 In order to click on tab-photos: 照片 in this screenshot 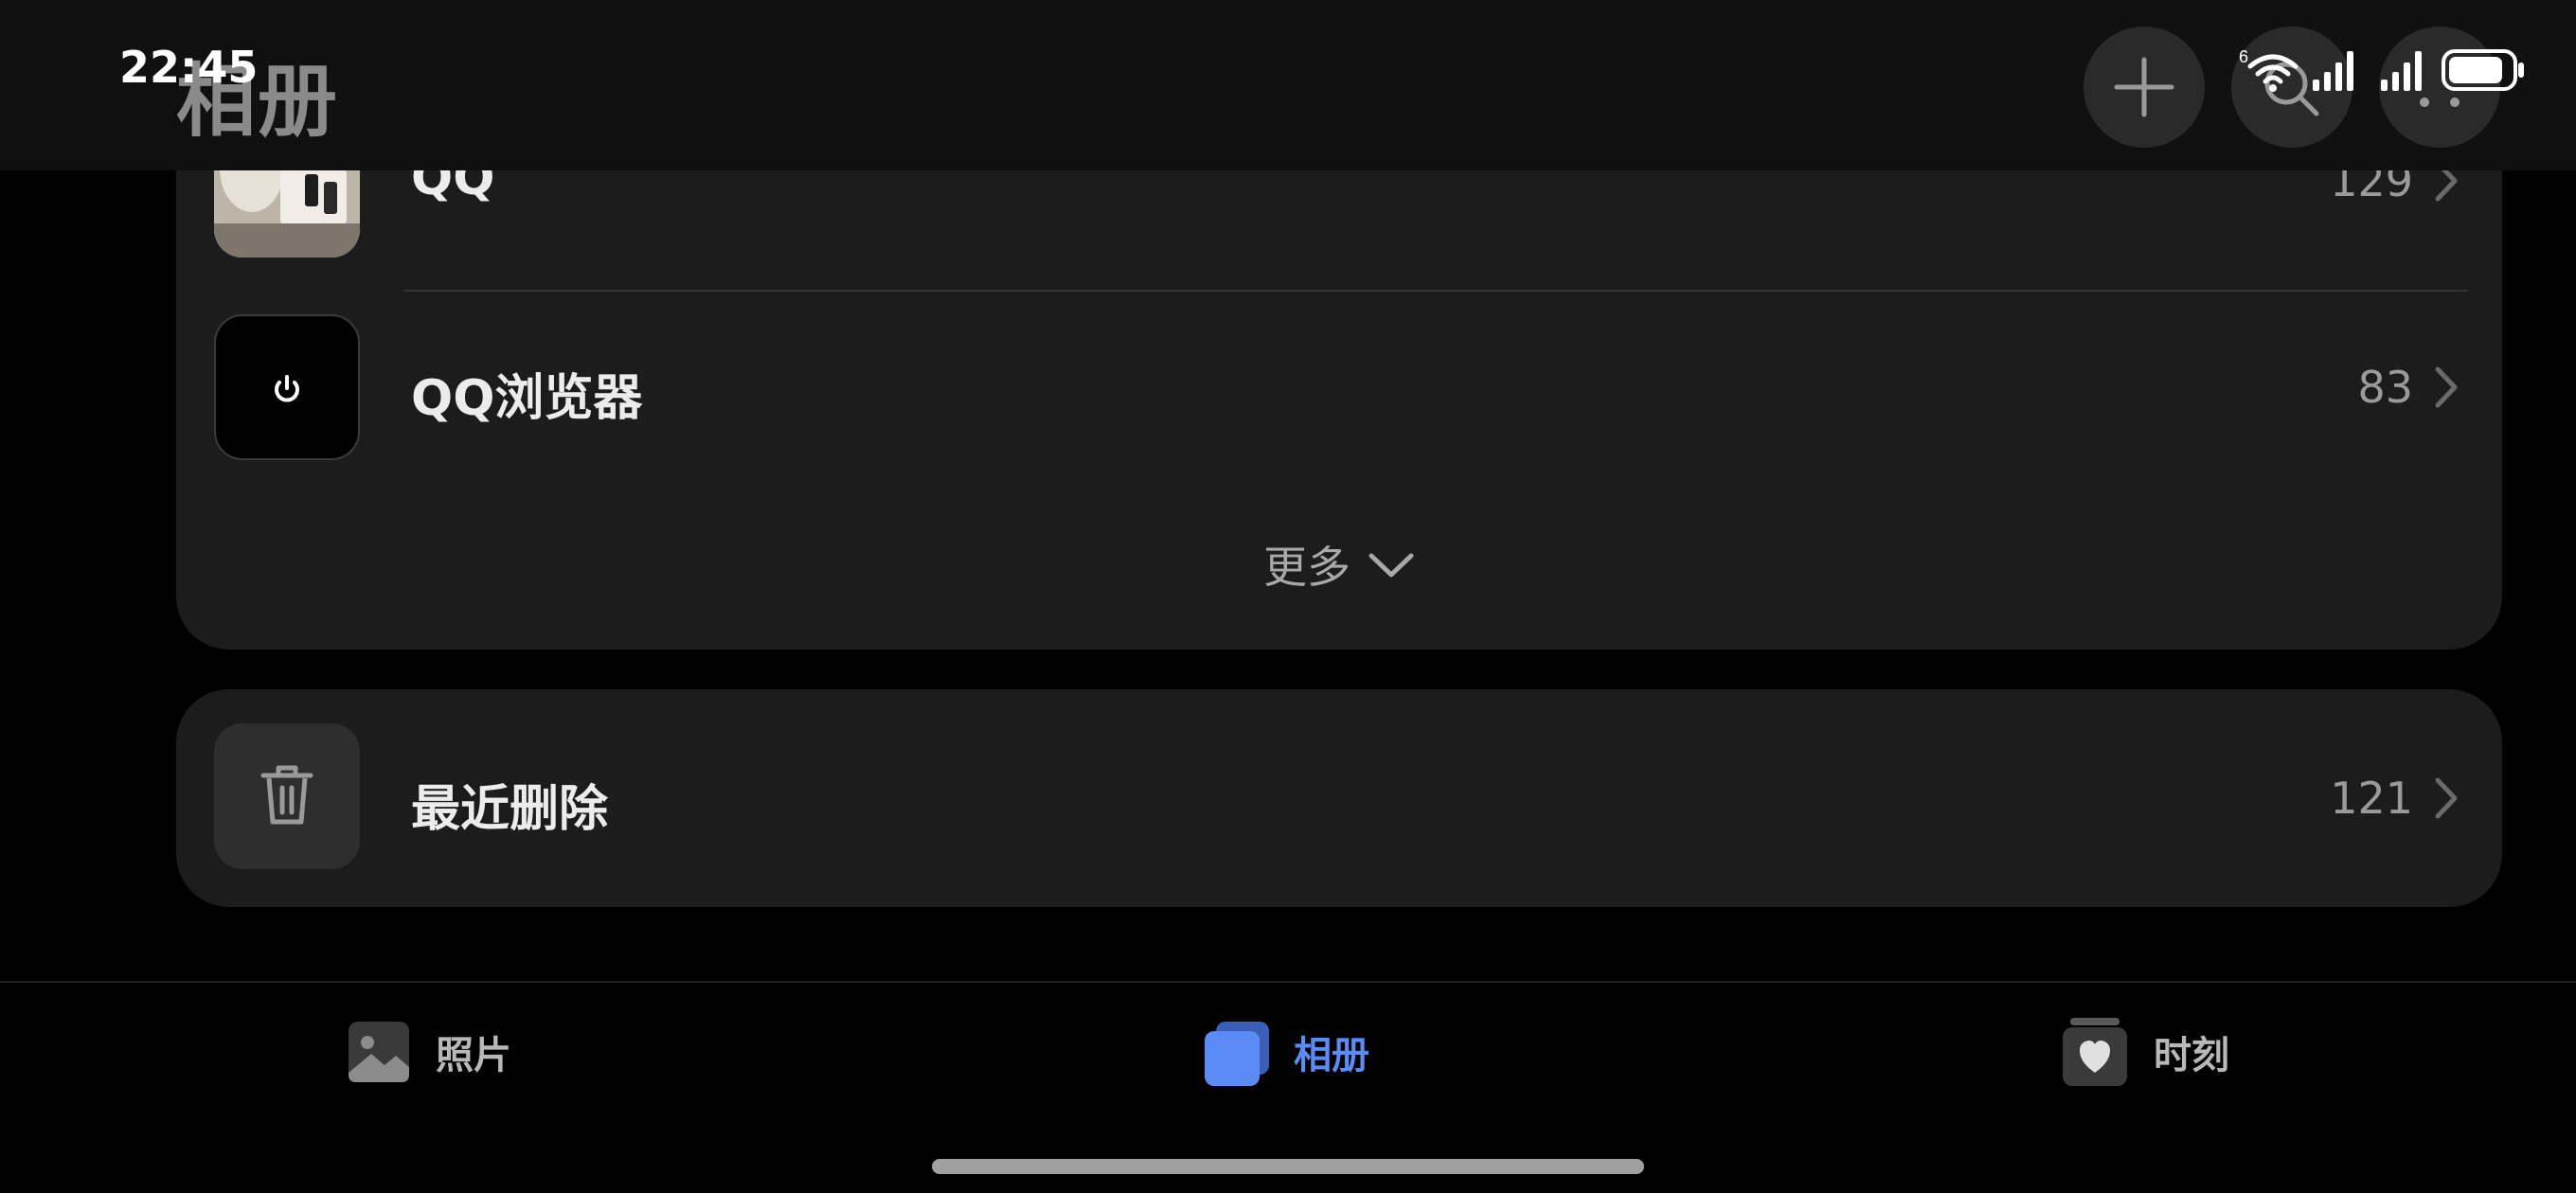, I will do `click(428, 1052)`.